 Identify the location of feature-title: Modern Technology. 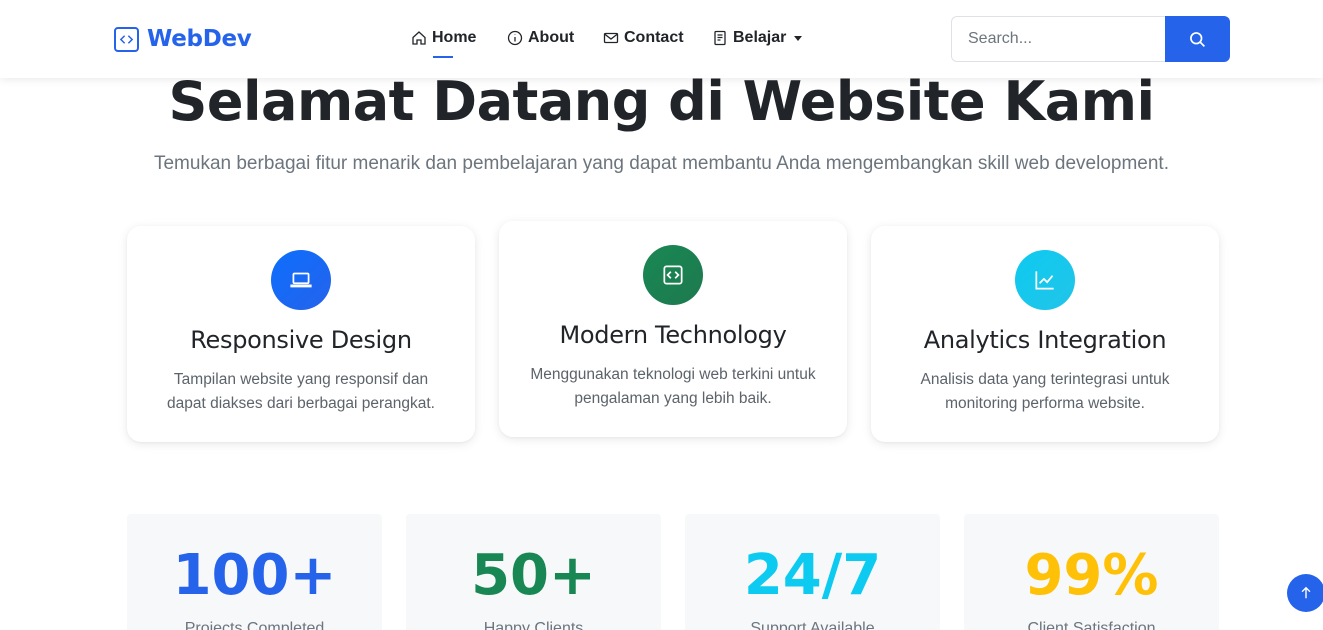
(673, 335).